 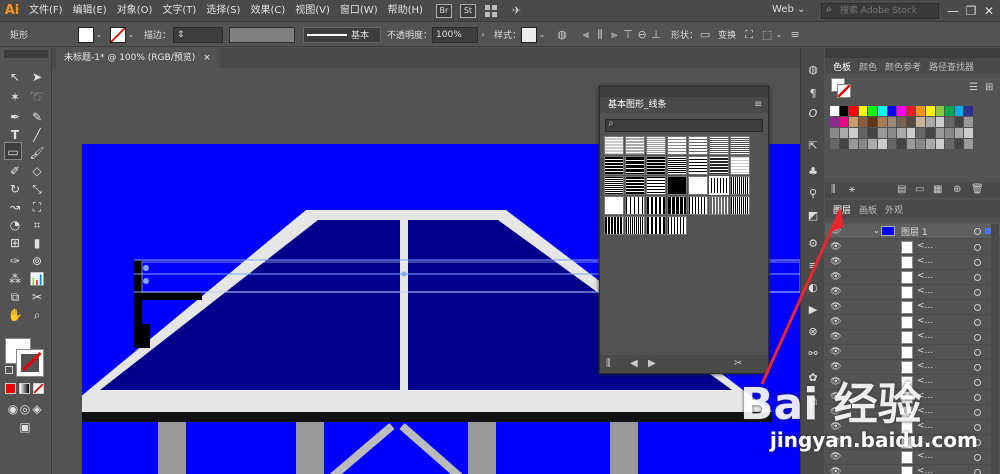 I want to click on close-tab-icon: ×, so click(x=207, y=58).